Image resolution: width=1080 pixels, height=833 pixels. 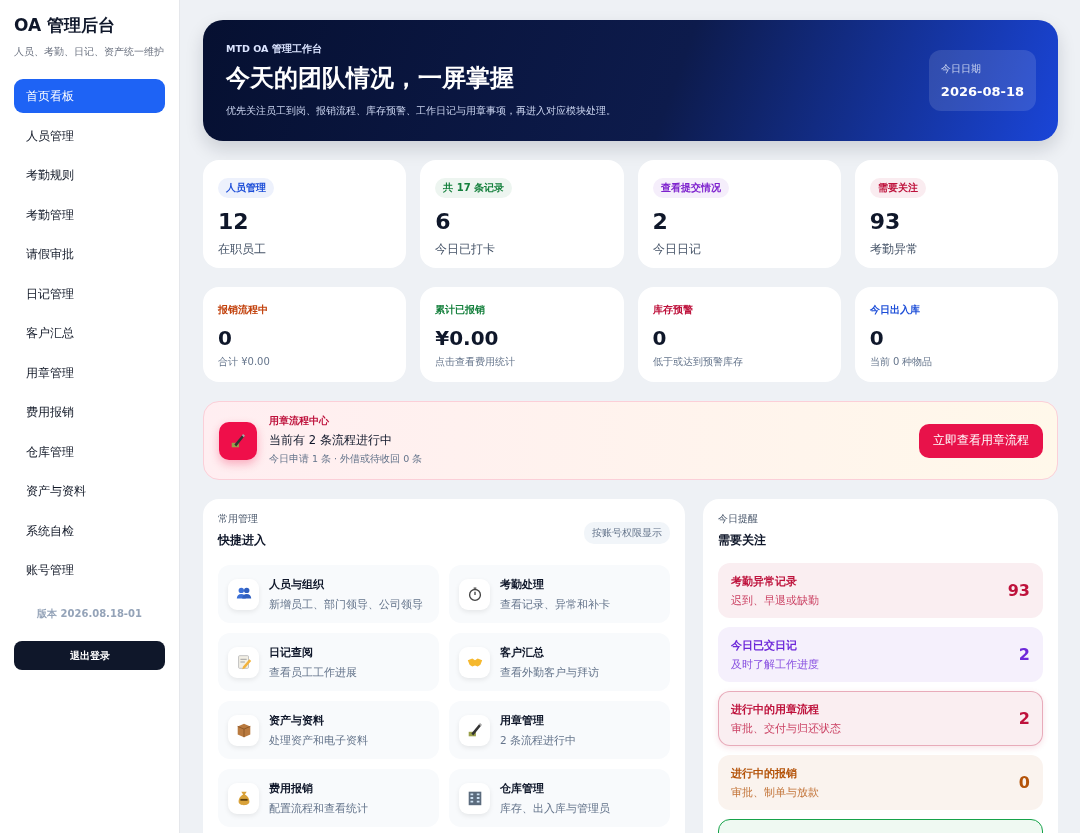 What do you see at coordinates (522, 584) in the screenshot?
I see `entry-title: 考勤处理` at bounding box center [522, 584].